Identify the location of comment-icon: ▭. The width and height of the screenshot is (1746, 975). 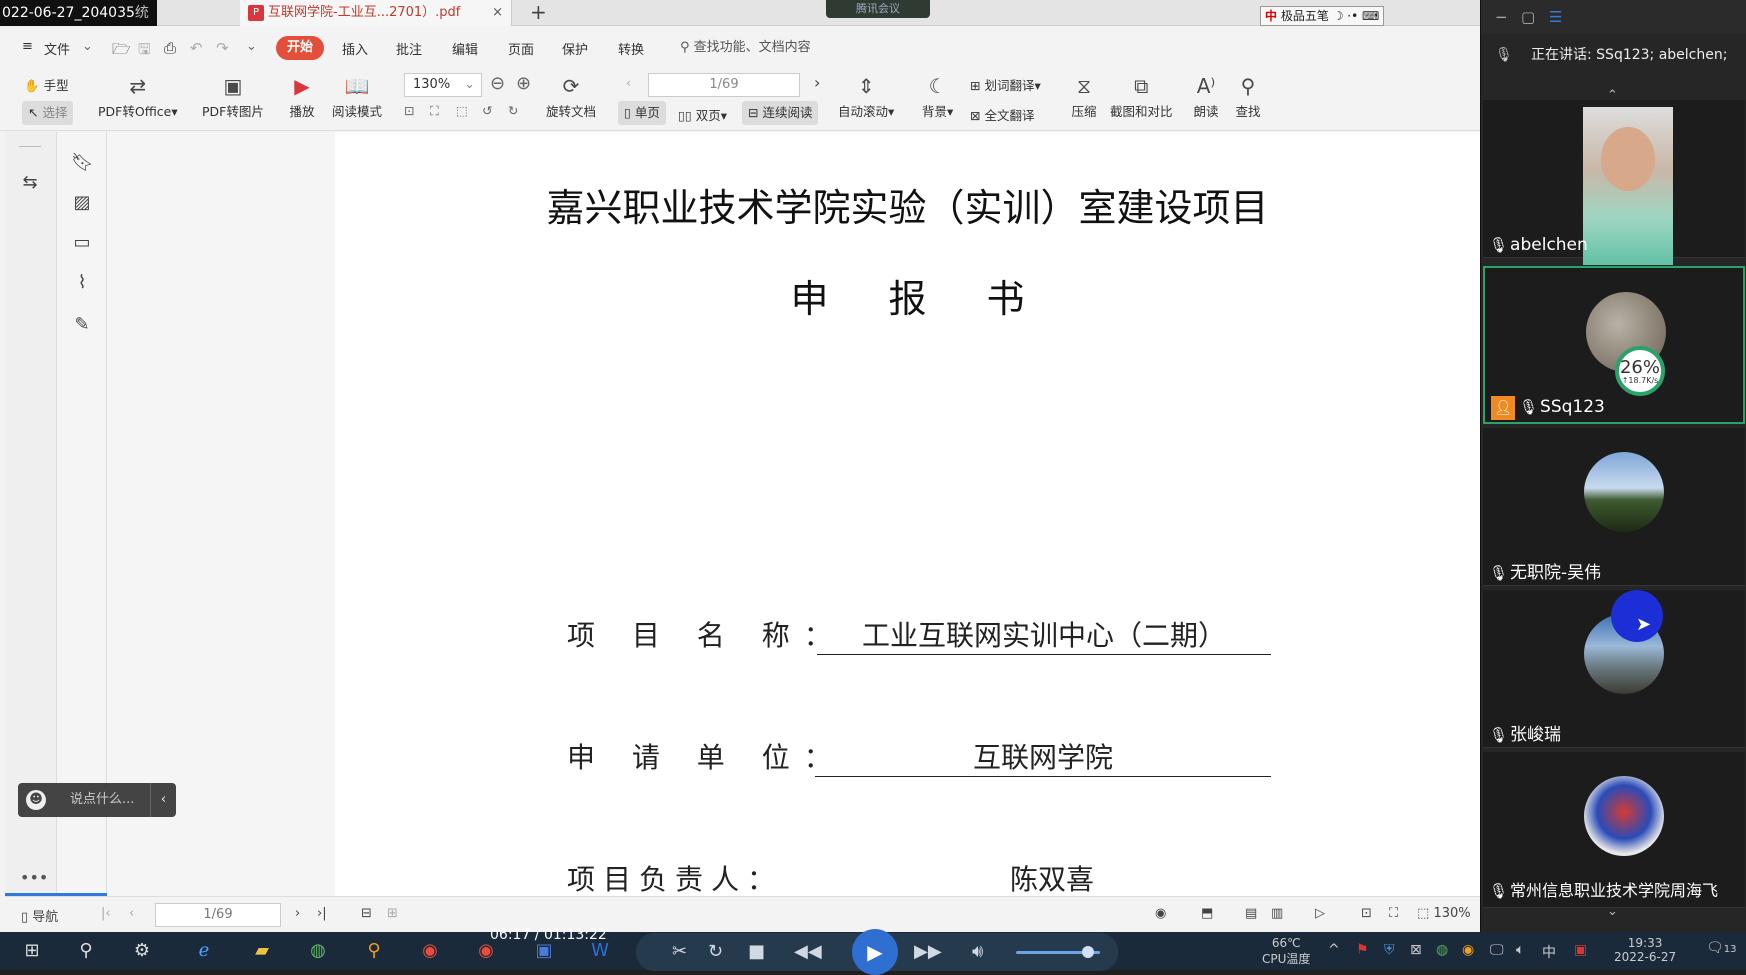
(82, 243).